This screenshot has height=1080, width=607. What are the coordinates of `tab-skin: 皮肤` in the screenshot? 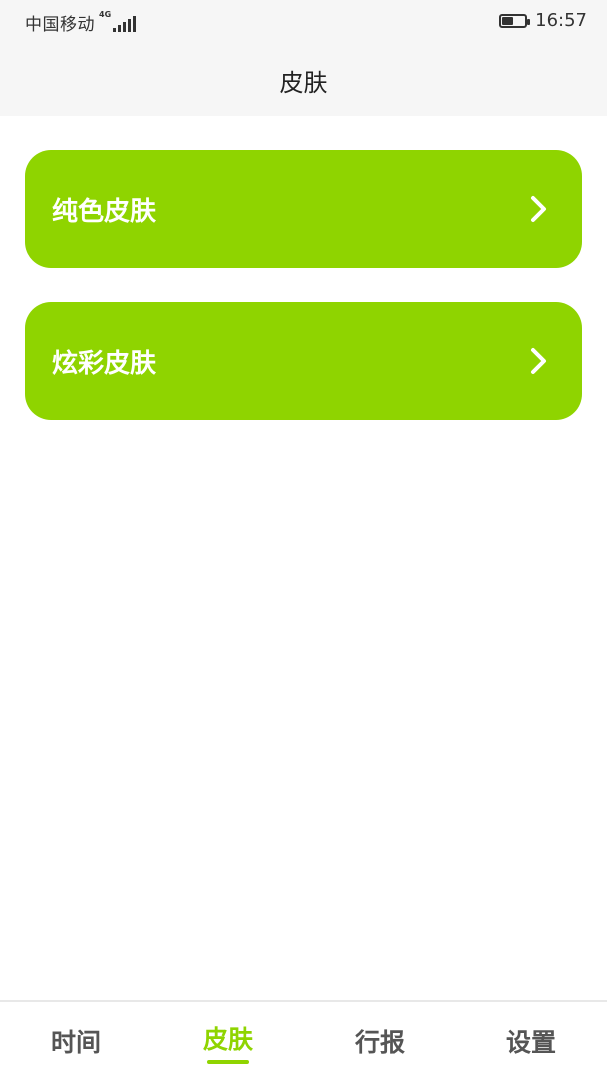 It's located at (228, 1041).